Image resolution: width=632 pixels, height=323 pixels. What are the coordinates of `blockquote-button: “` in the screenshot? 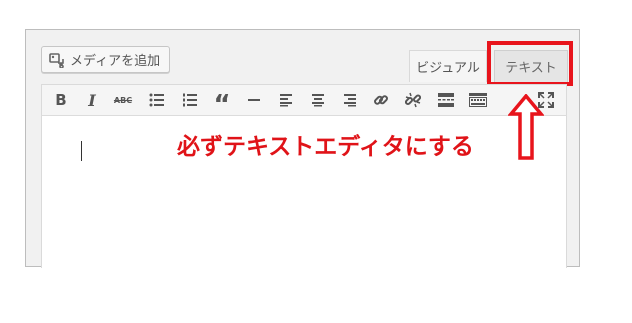 It's located at (222, 102).